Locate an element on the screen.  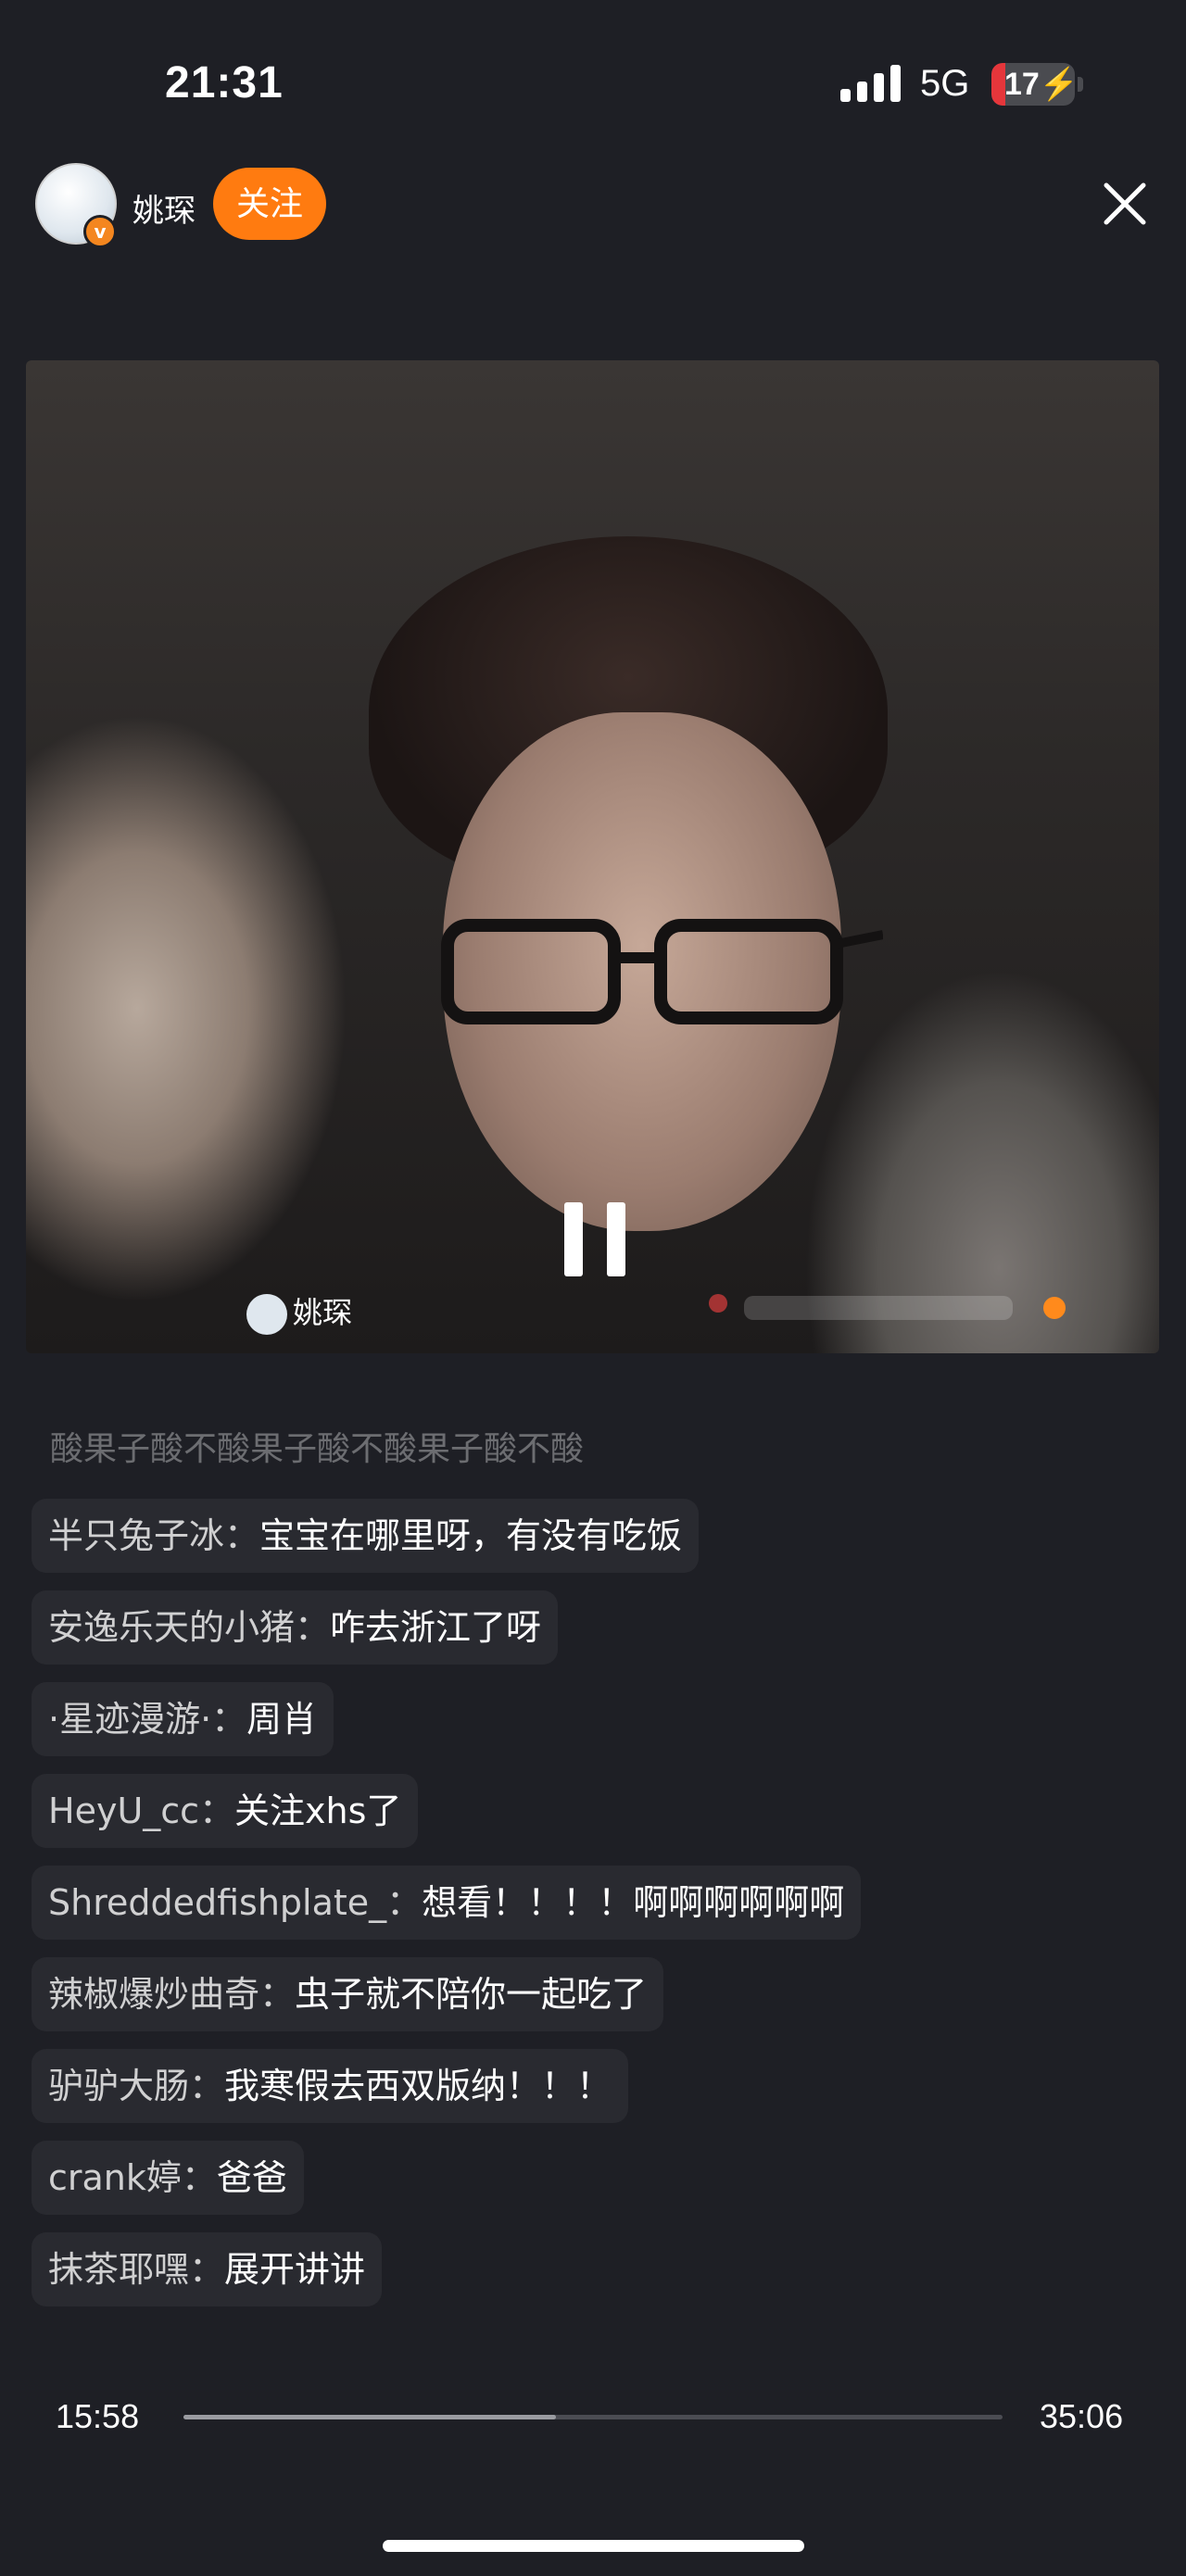
comment-author: ·星迹漫游·： is located at coordinates (147, 1719).